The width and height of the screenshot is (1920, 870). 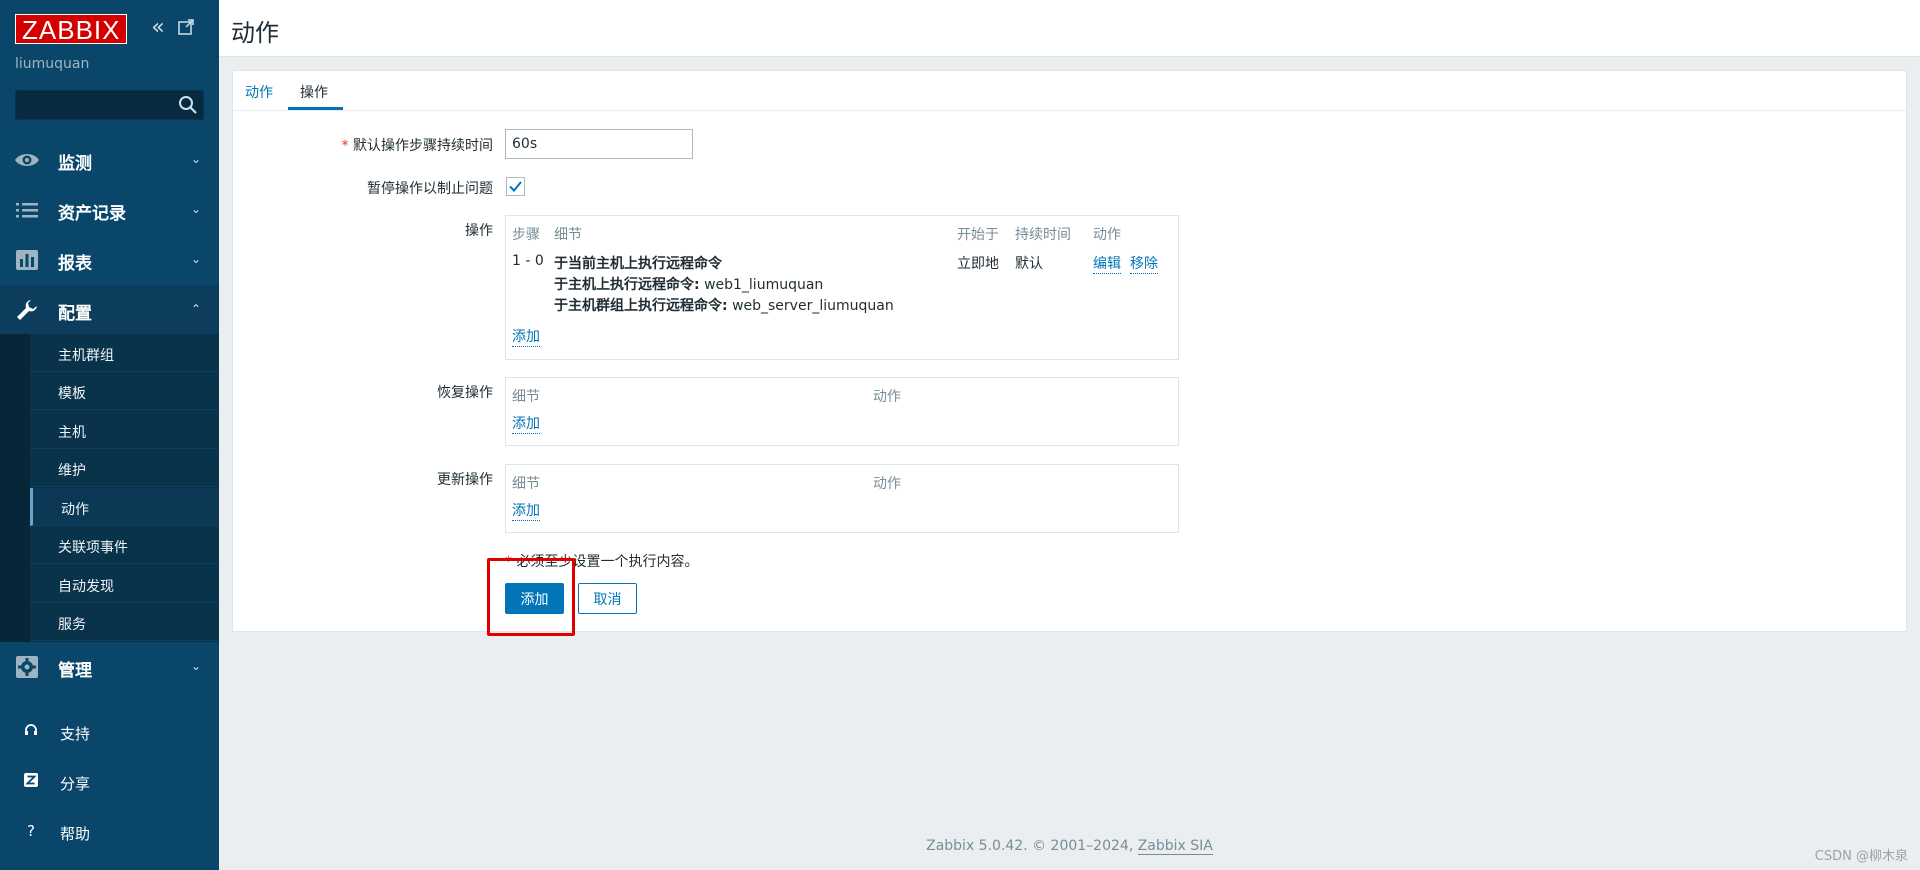 I want to click on check-icon, so click(x=515, y=186).